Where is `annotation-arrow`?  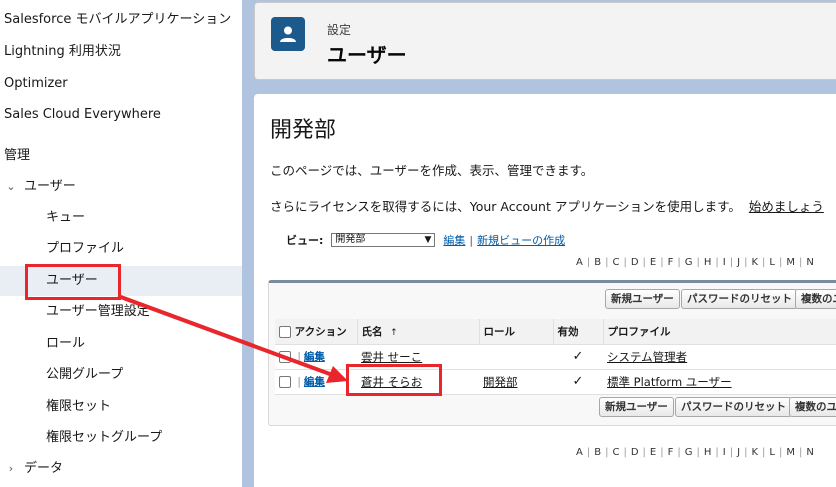
annotation-arrow is located at coordinates (232, 338).